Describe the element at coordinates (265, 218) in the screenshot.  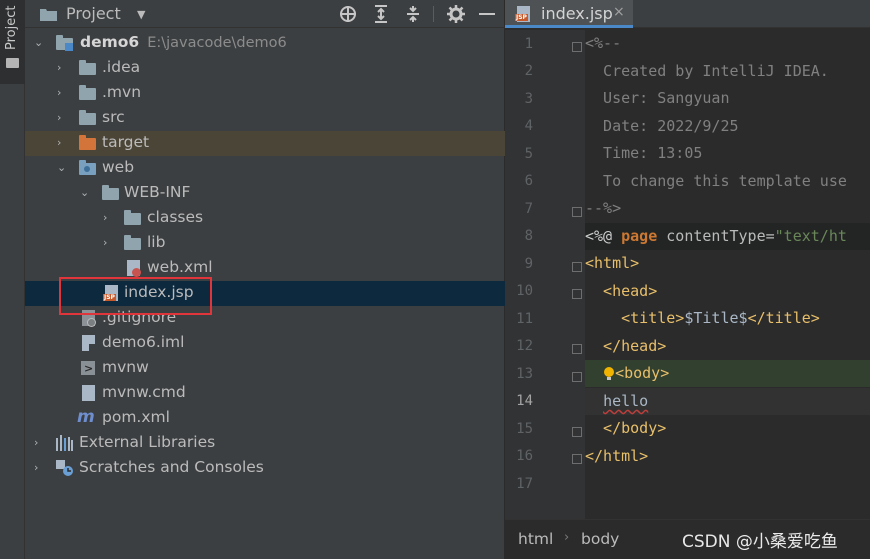
I see `tree-item-classes: › classes` at that location.